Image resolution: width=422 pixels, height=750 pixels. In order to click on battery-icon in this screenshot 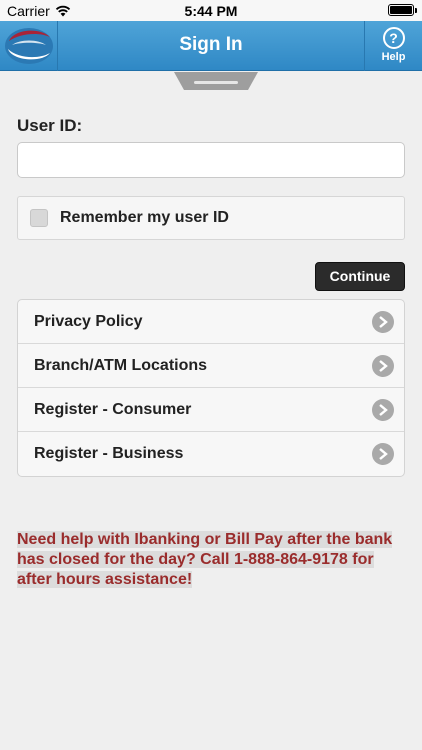, I will do `click(401, 10)`.